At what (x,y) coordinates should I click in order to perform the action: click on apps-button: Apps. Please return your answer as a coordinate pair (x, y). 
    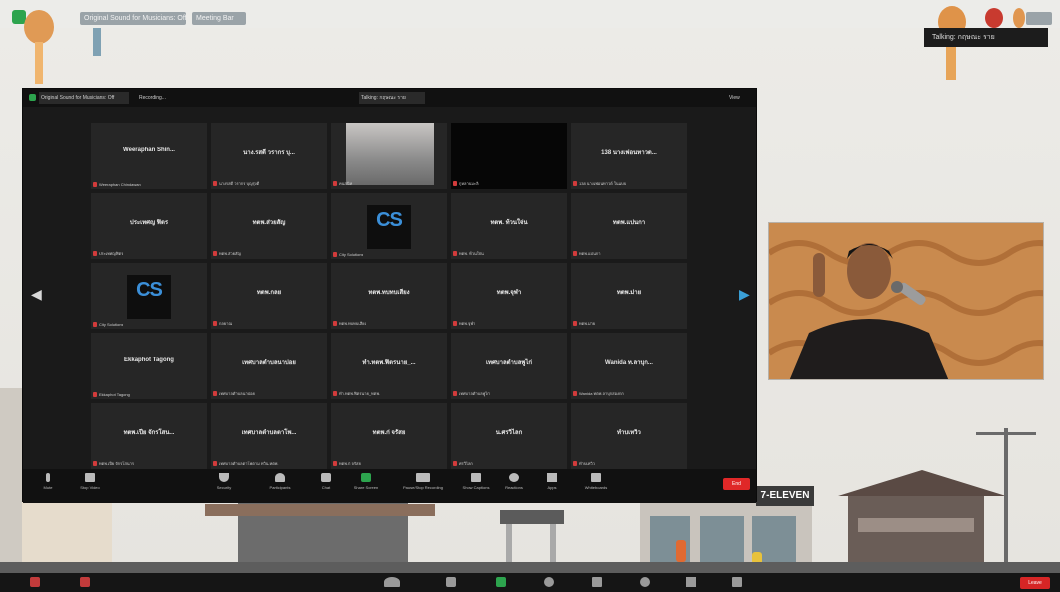
    Looking at the image, I should click on (552, 486).